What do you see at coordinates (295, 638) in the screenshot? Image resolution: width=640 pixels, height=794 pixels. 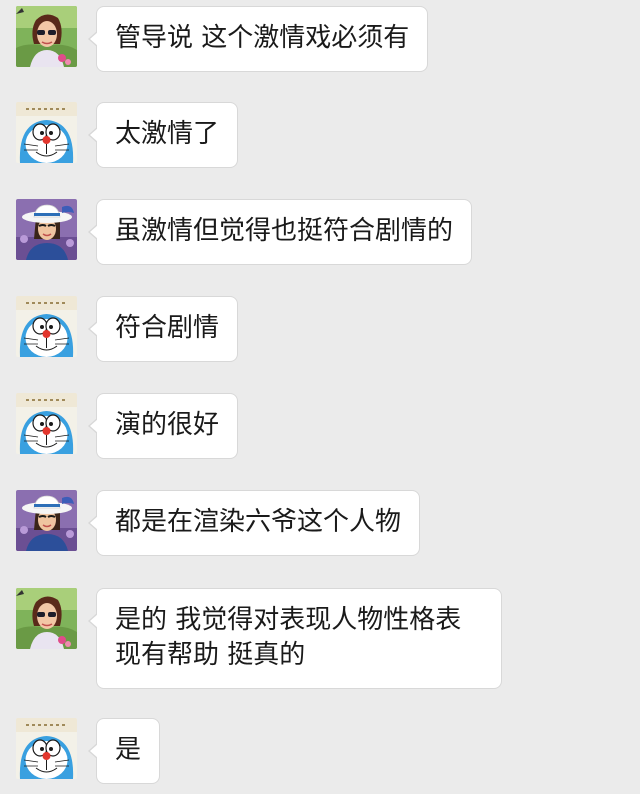 I see `message-bubble: 是的 我觉得对表现人物性格表现有帮助 挺真的` at bounding box center [295, 638].